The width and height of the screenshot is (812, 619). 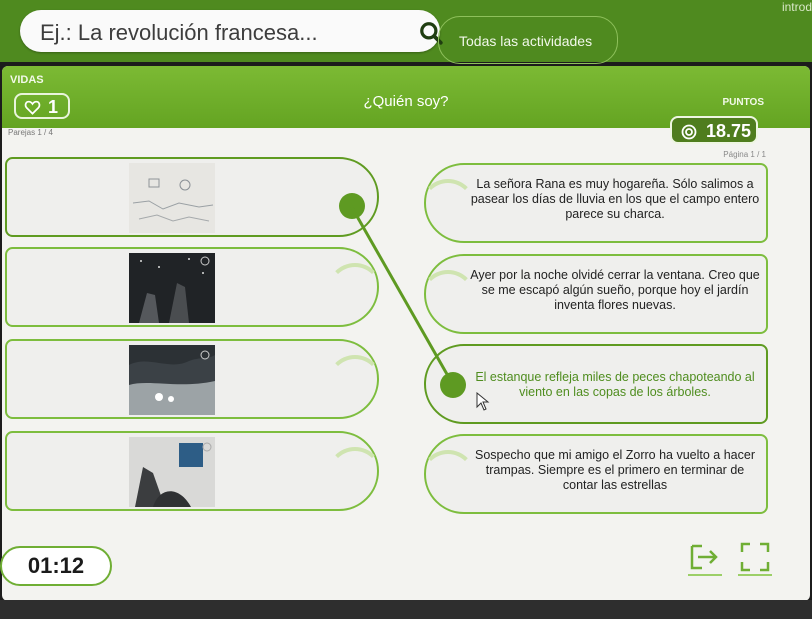 I want to click on exit-icon, so click(x=705, y=558).